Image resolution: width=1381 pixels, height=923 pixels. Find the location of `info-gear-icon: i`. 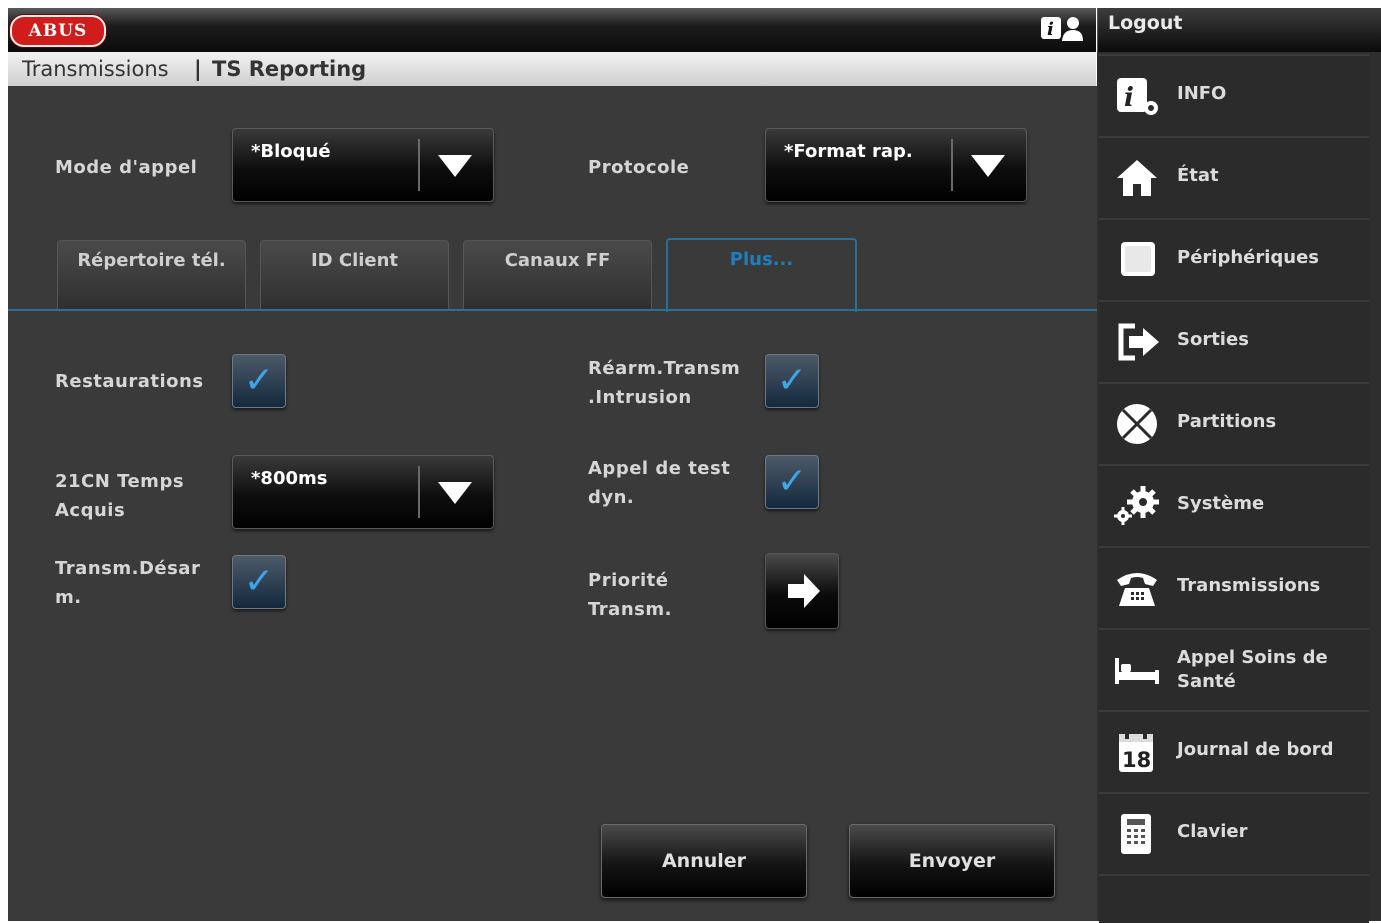

info-gear-icon: i is located at coordinates (1137, 96).